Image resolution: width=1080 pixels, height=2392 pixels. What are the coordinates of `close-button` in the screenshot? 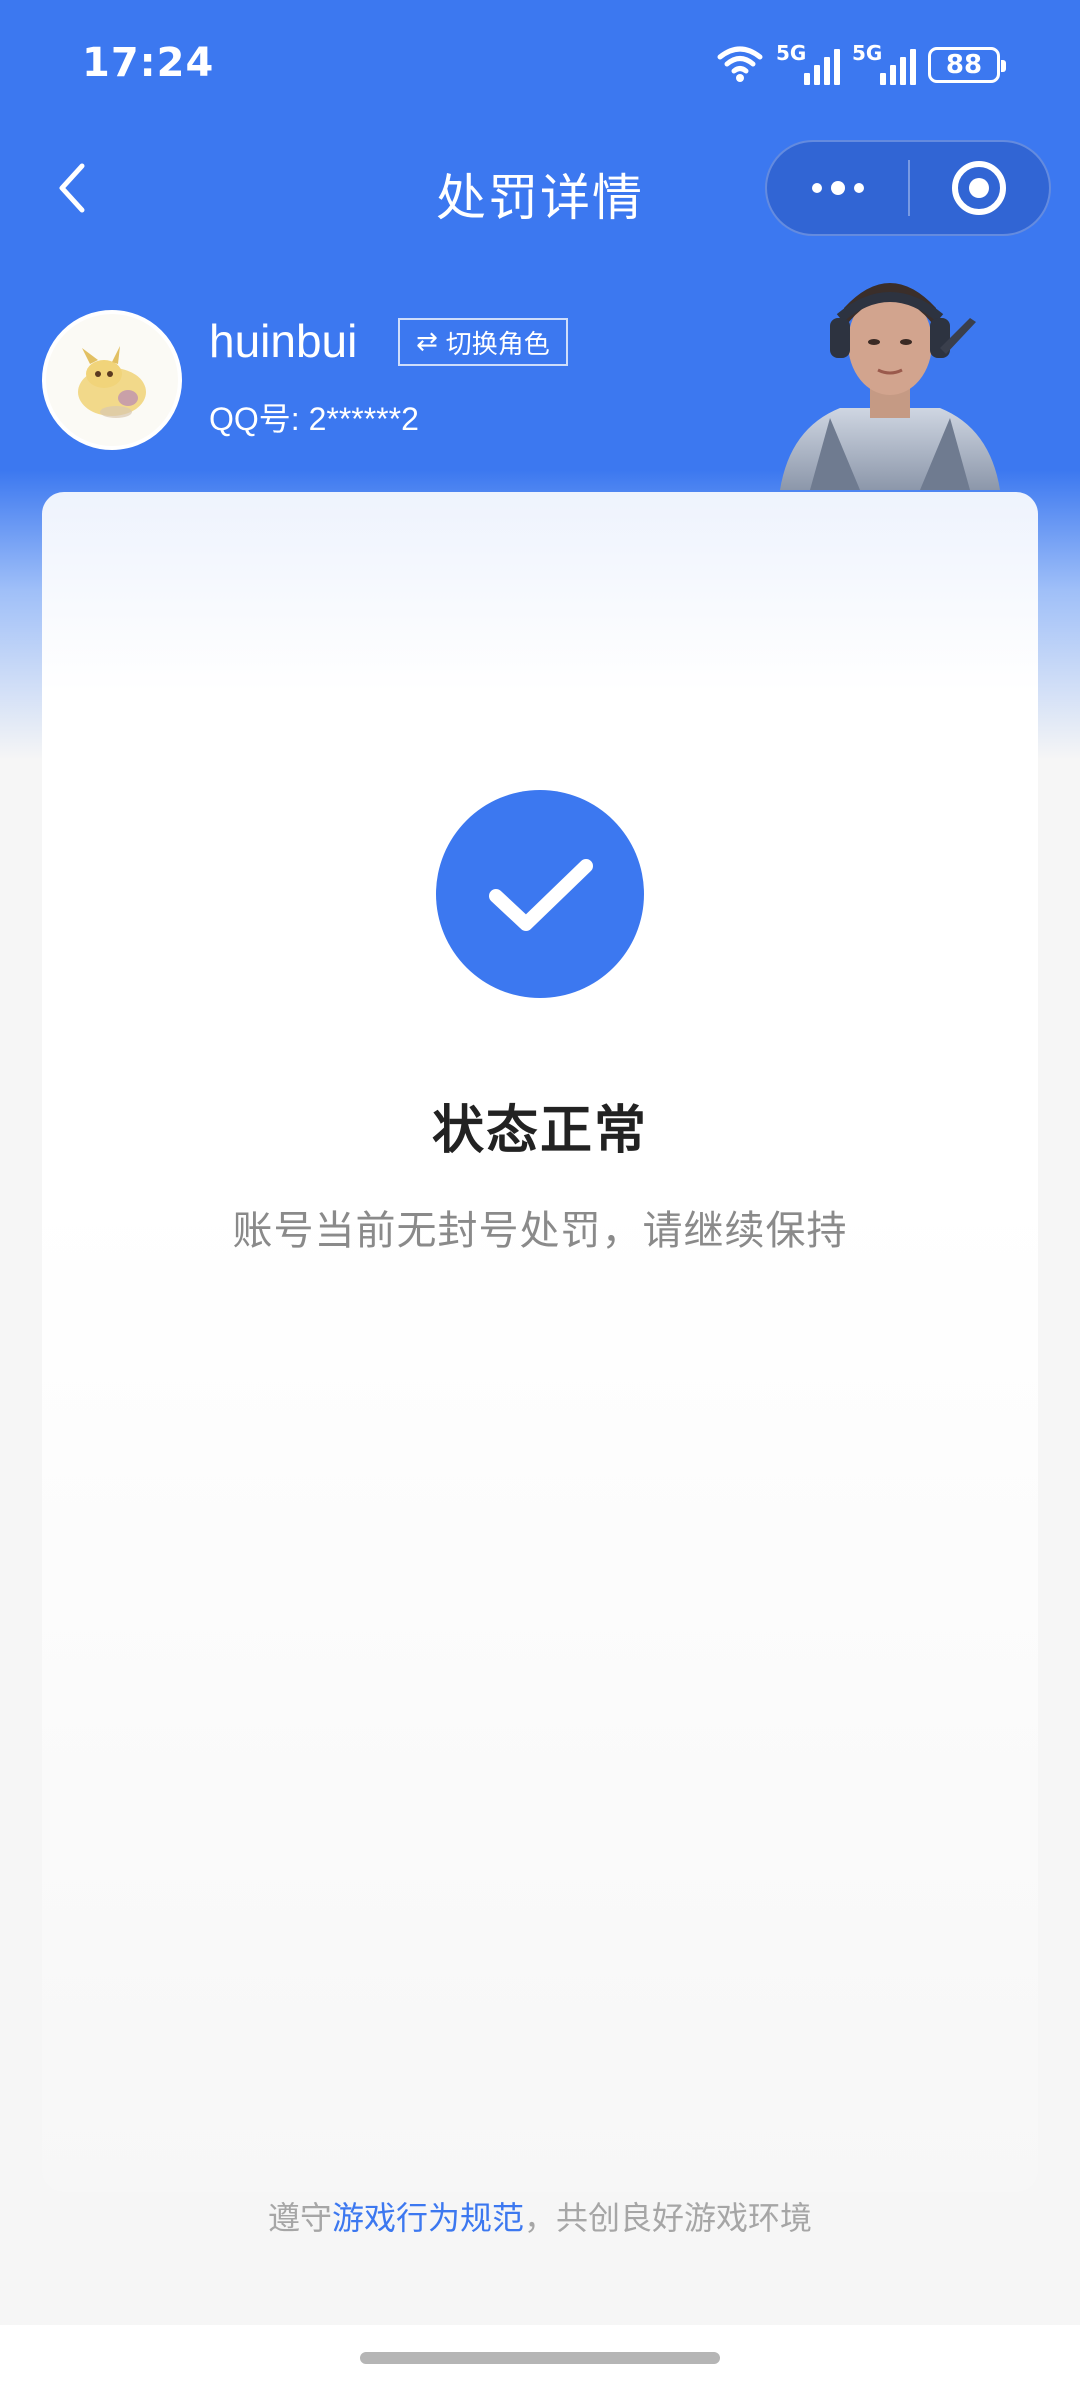 It's located at (979, 188).